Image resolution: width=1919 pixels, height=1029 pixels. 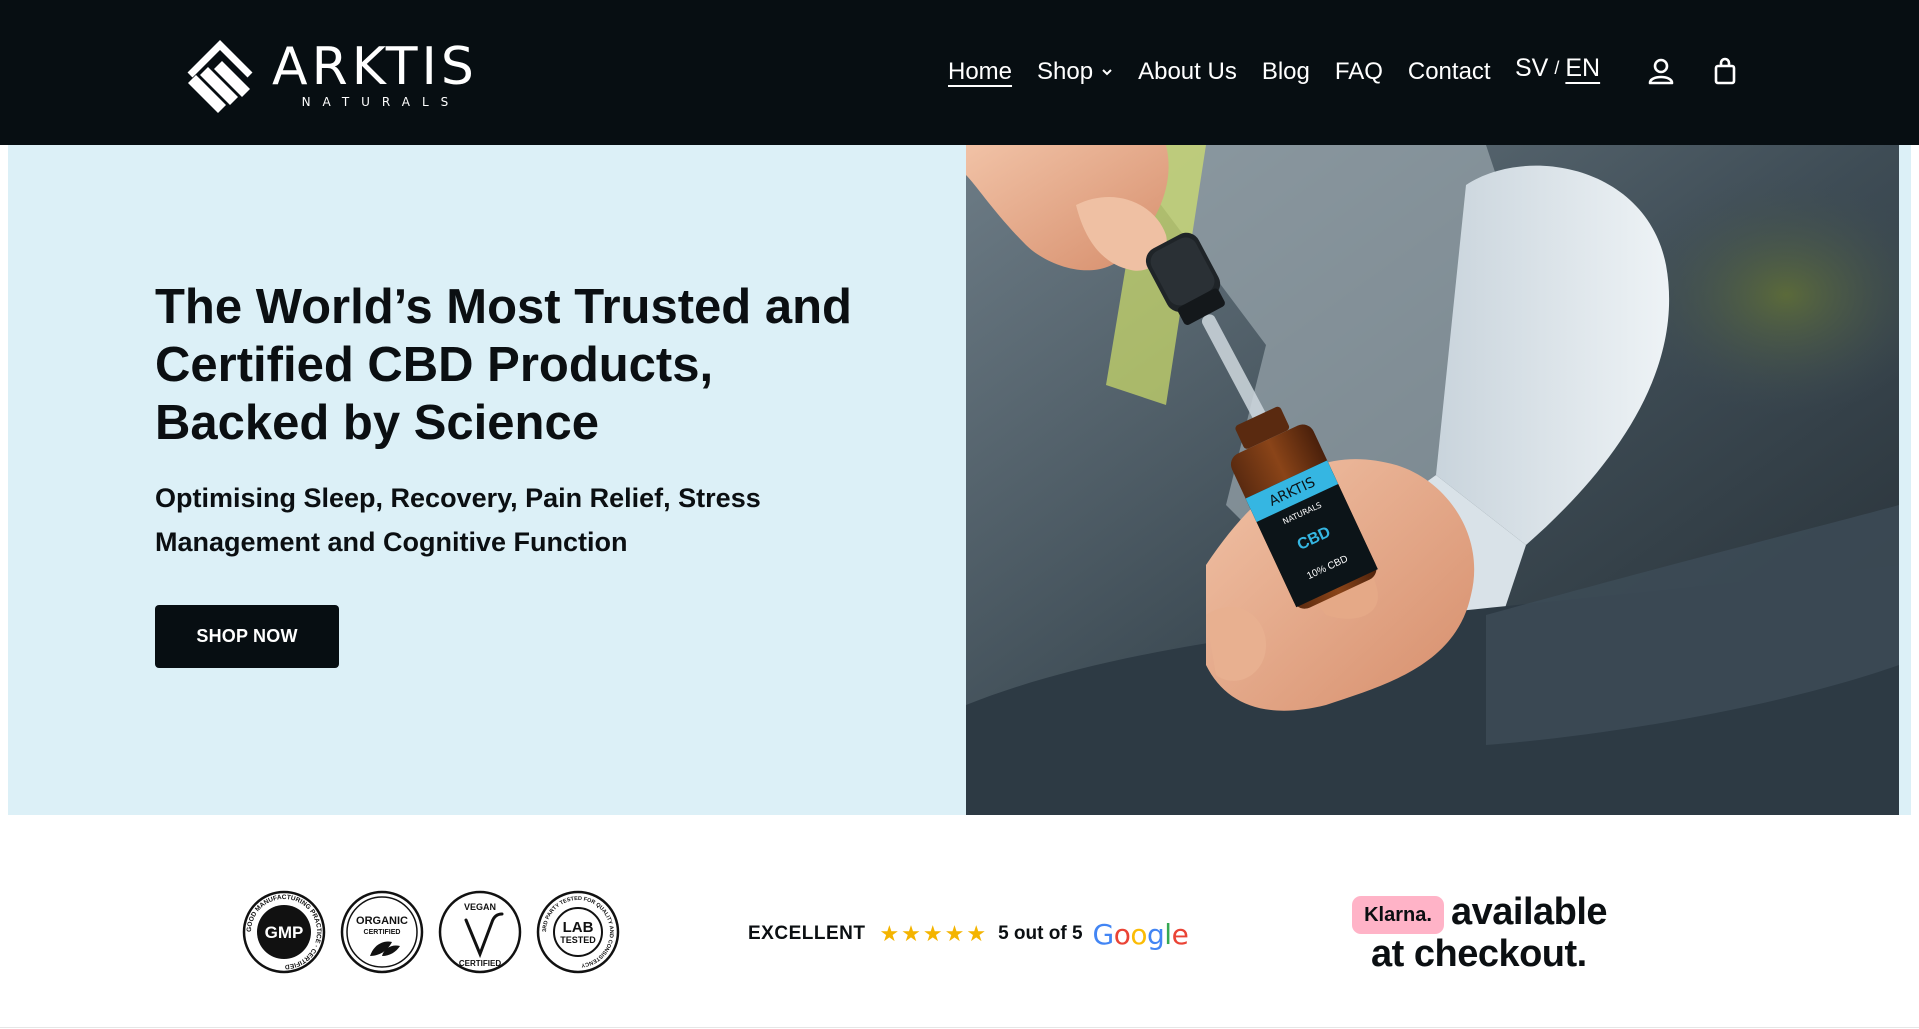 What do you see at coordinates (247, 636) in the screenshot?
I see `shop-now-button: SHOP NOW` at bounding box center [247, 636].